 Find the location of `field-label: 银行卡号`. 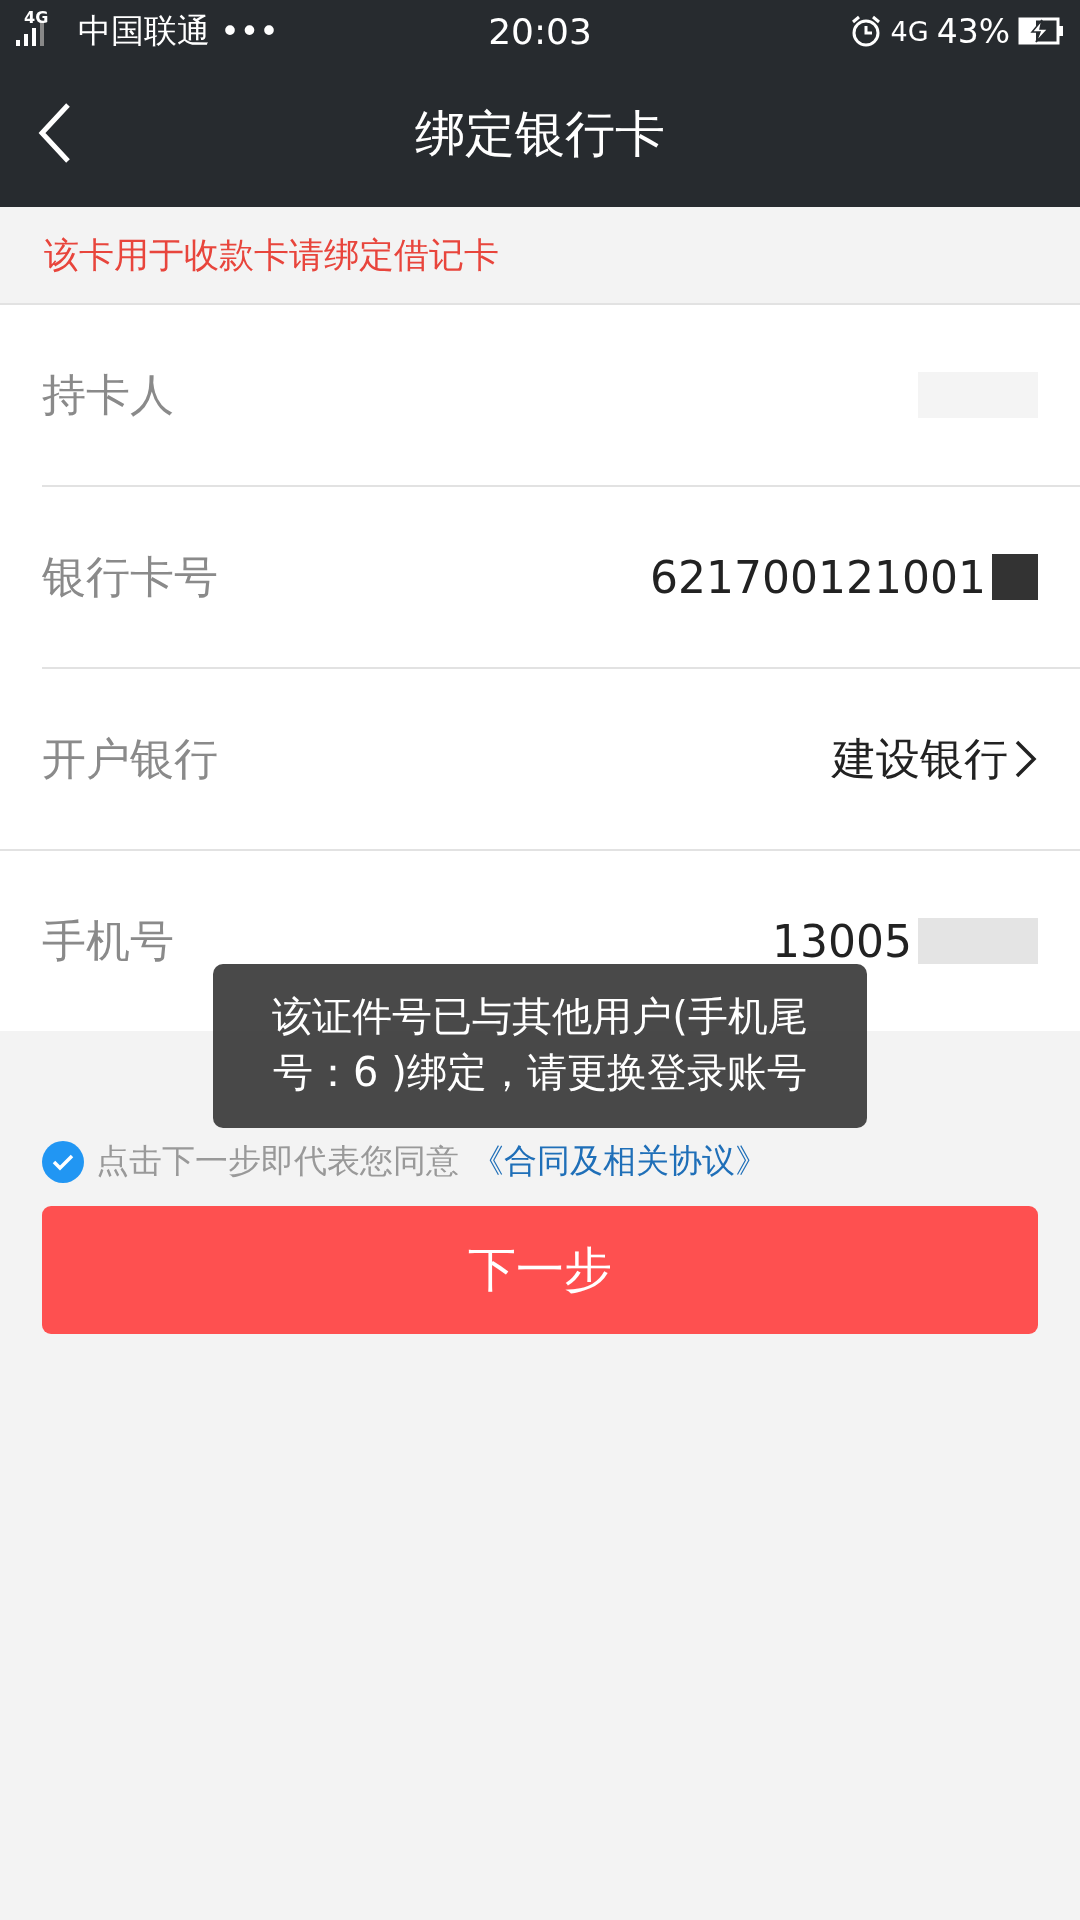

field-label: 银行卡号 is located at coordinates (130, 576).